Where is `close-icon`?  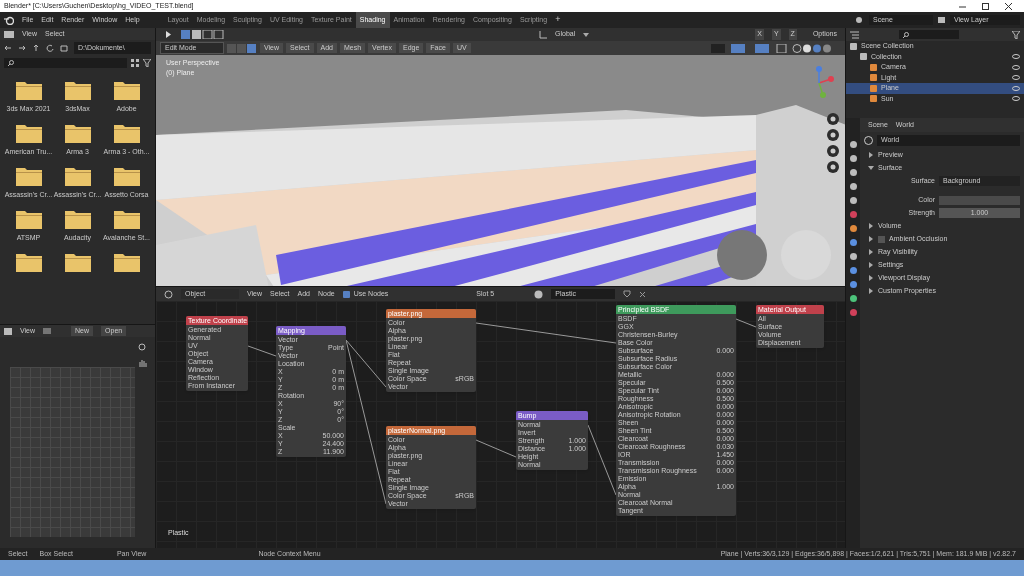 close-icon is located at coordinates (1008, 6).